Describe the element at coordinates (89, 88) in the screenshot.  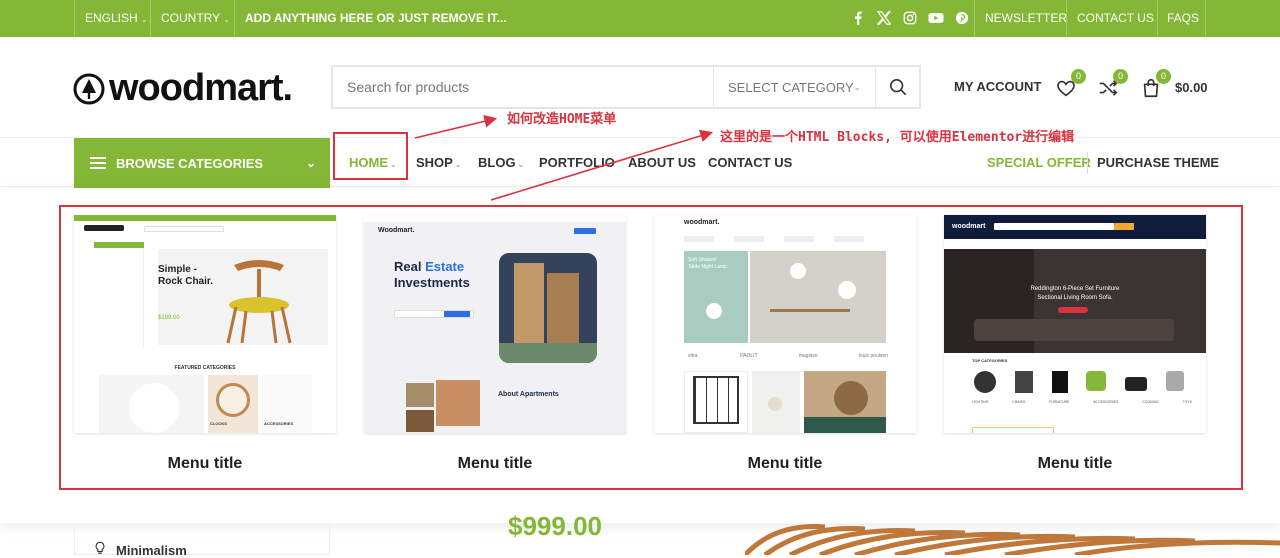
I see `tree-logo-icon` at that location.